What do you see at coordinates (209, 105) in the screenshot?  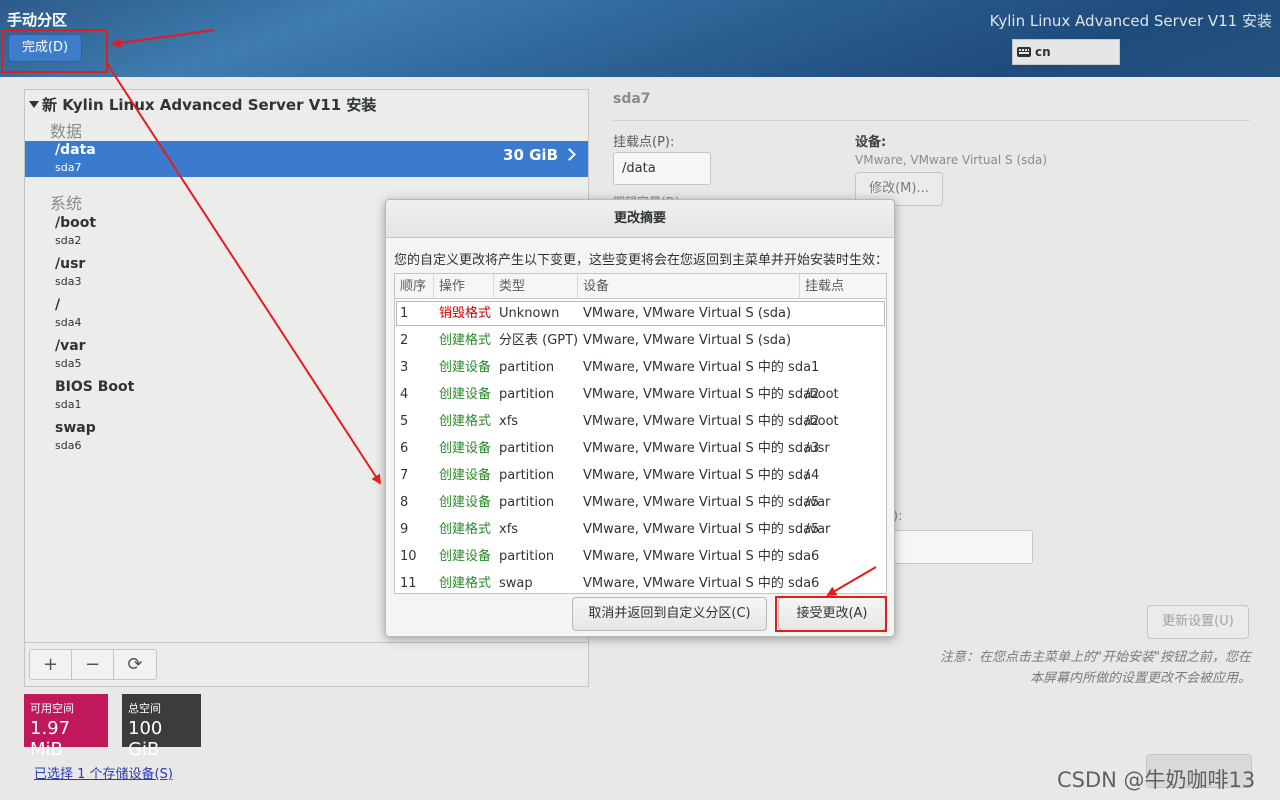 I see `installation-root-label: 新 Kylin Linux Advanced Server V11 安装` at bounding box center [209, 105].